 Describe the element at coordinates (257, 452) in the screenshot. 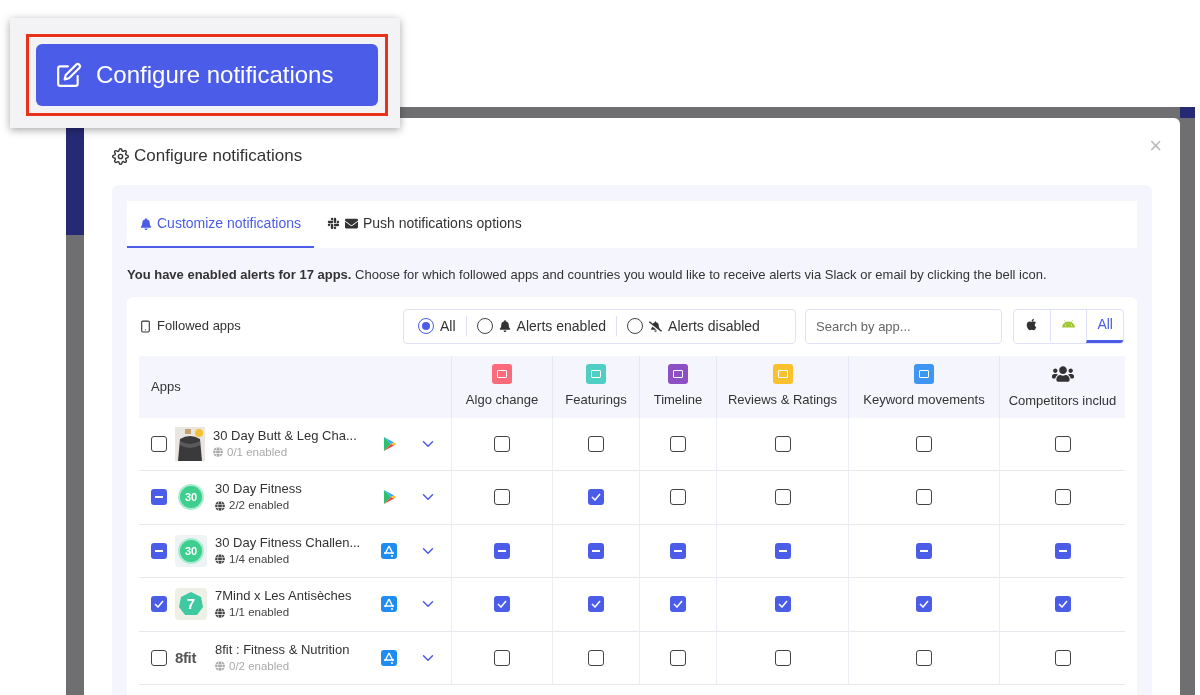

I see `enabled-count: 0/1 enabled` at that location.